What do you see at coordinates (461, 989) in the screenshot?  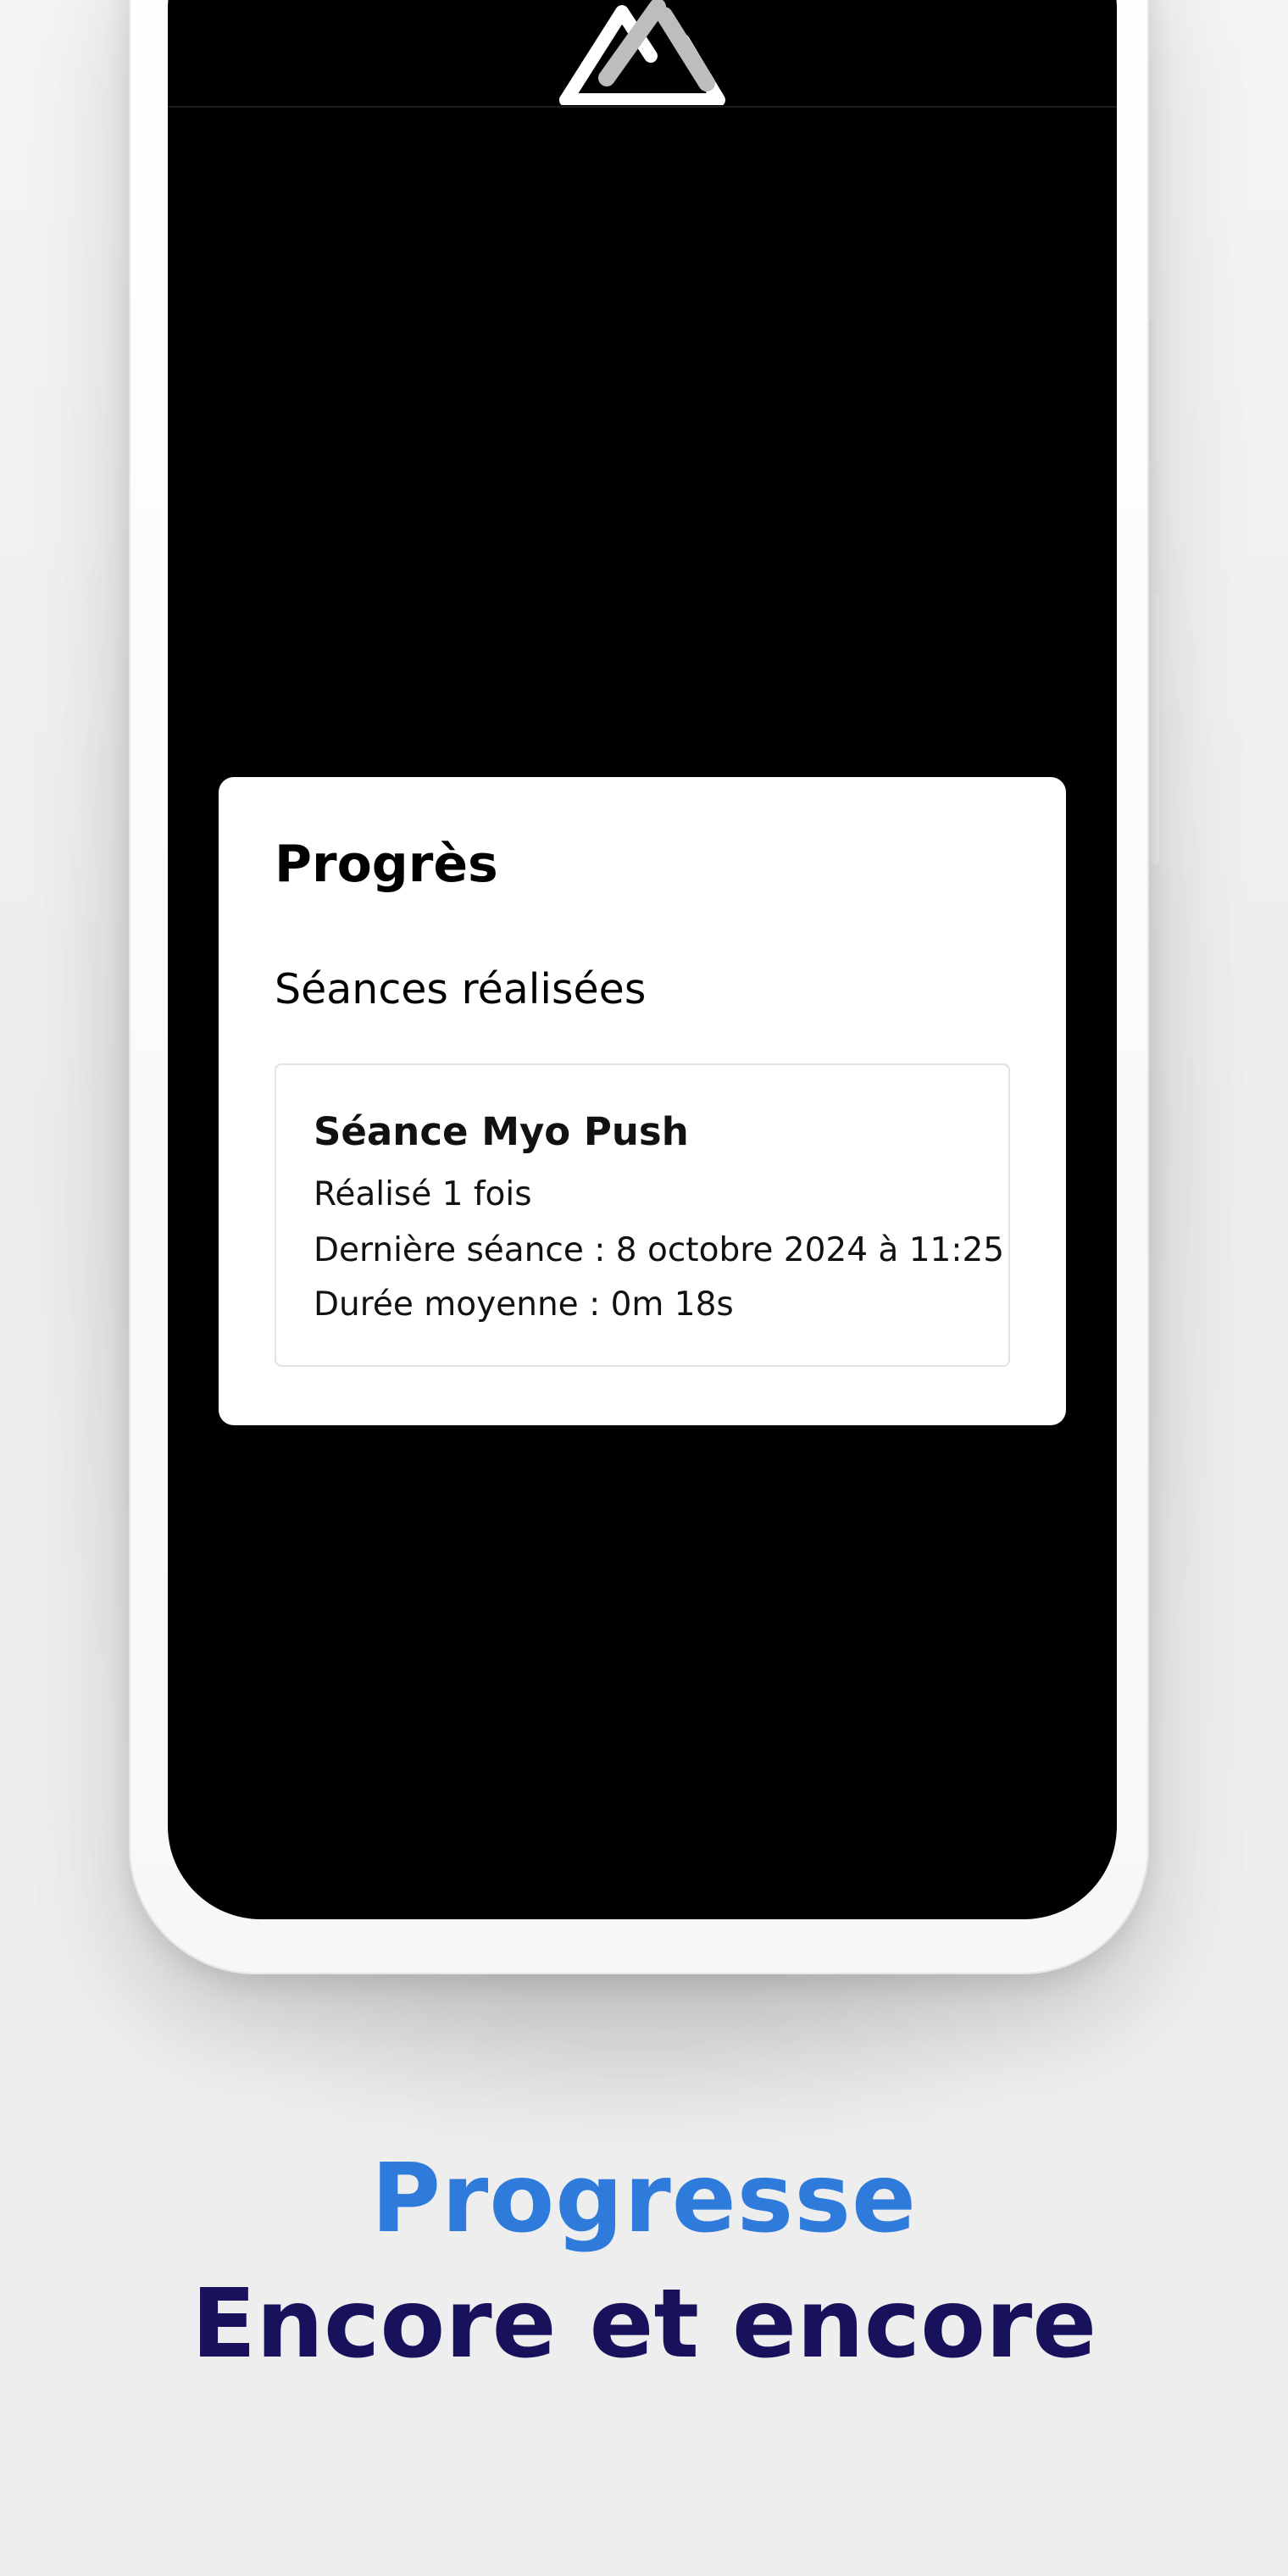 I see `section-title: Séances réalisées` at bounding box center [461, 989].